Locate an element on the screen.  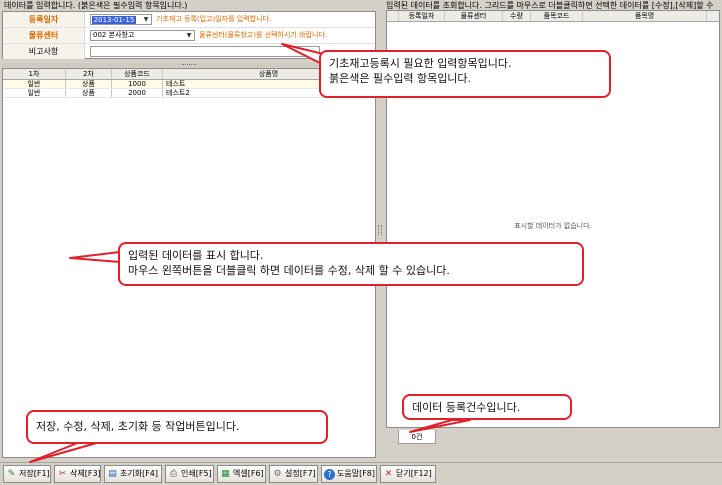
save-icon: ✎ is located at coordinates (11, 474).